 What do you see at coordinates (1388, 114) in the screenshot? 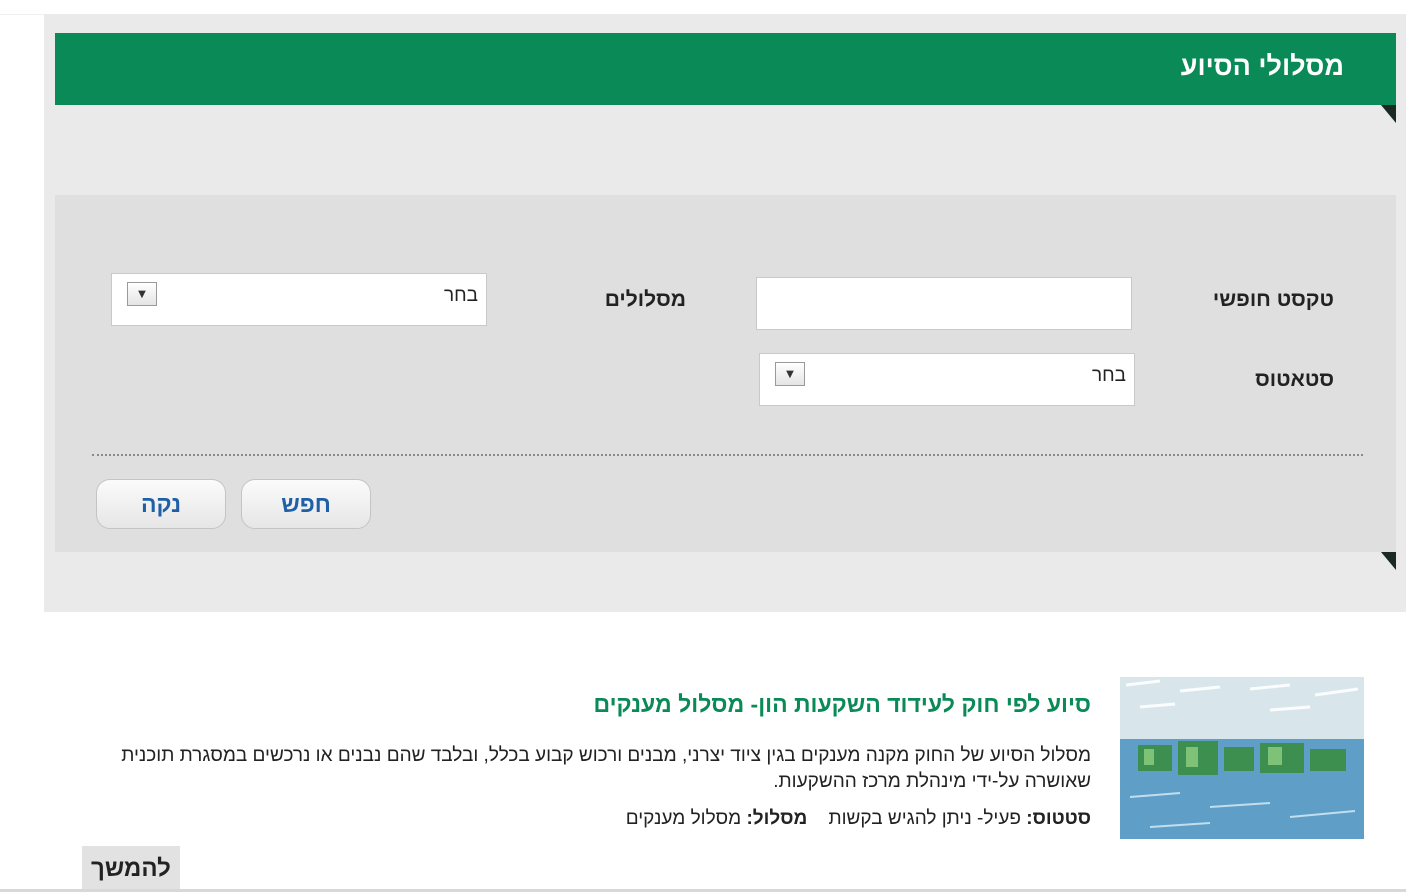
I see `header-fold-corner` at bounding box center [1388, 114].